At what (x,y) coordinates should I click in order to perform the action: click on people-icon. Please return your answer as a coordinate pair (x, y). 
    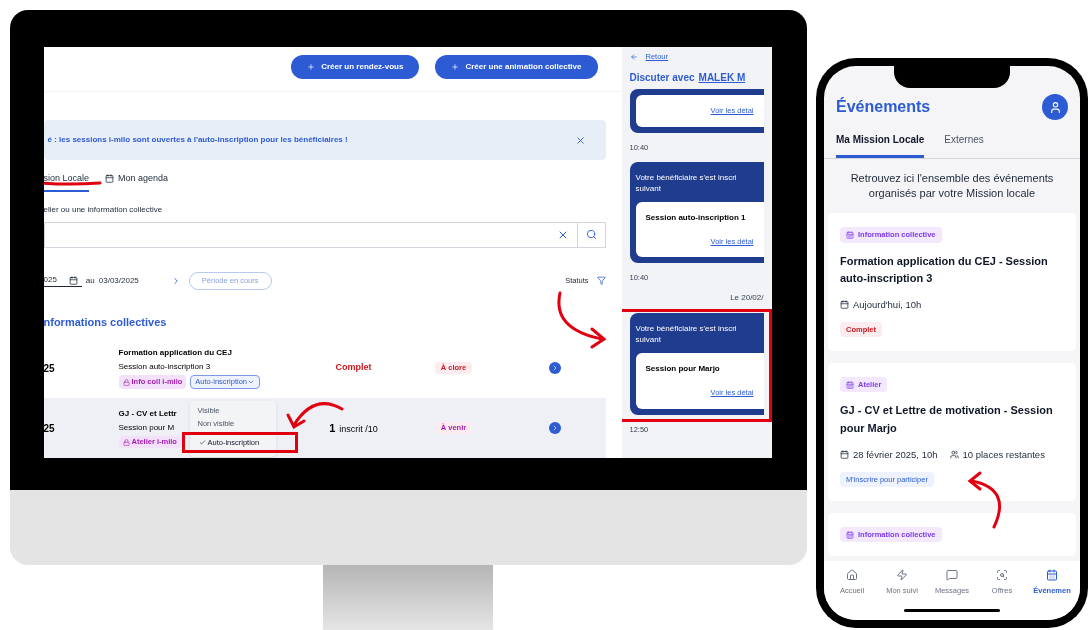
    Looking at the image, I should click on (954, 455).